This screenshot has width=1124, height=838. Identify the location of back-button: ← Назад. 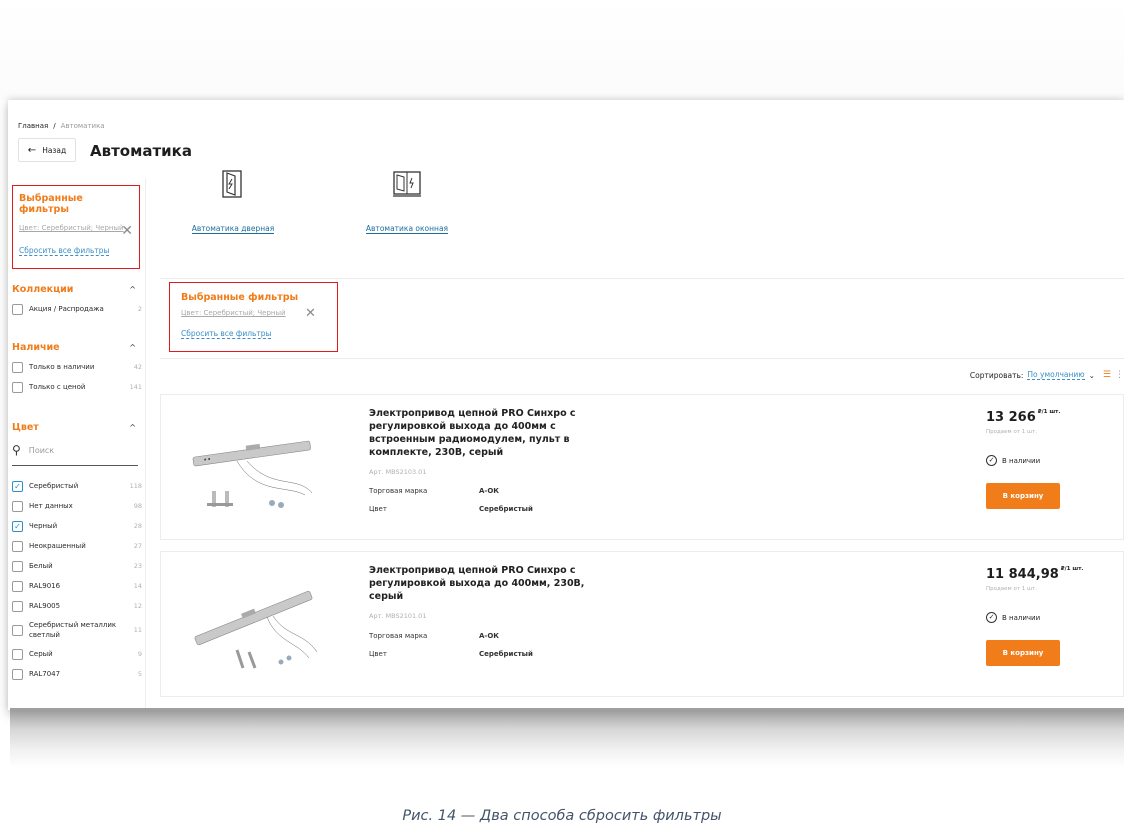
(47, 150).